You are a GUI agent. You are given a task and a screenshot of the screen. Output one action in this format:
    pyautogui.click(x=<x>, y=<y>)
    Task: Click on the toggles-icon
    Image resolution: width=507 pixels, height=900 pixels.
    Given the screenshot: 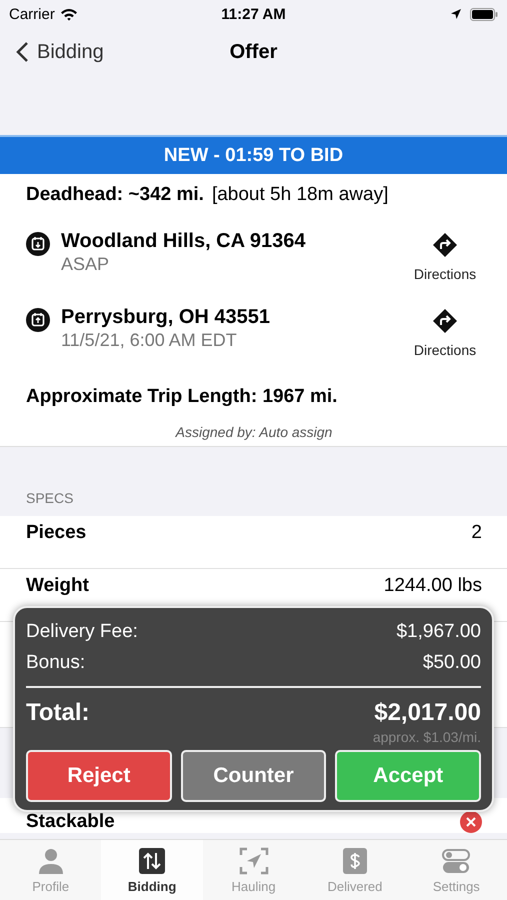 What is the action you would take?
    pyautogui.click(x=456, y=861)
    